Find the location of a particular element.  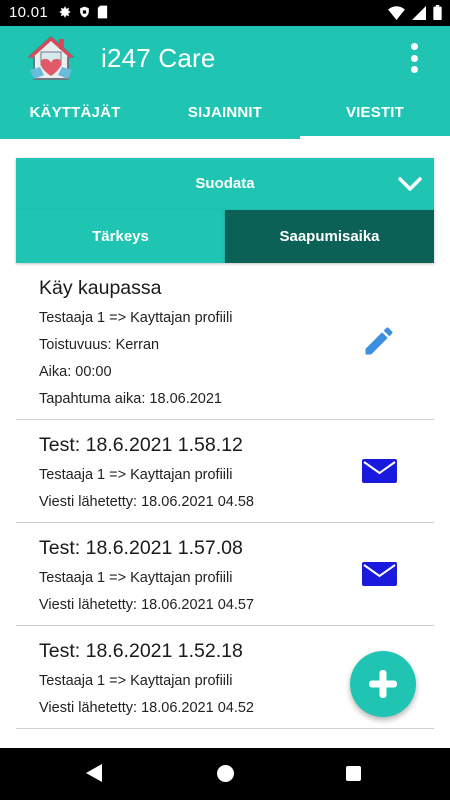

wifi-icon is located at coordinates (396, 12).